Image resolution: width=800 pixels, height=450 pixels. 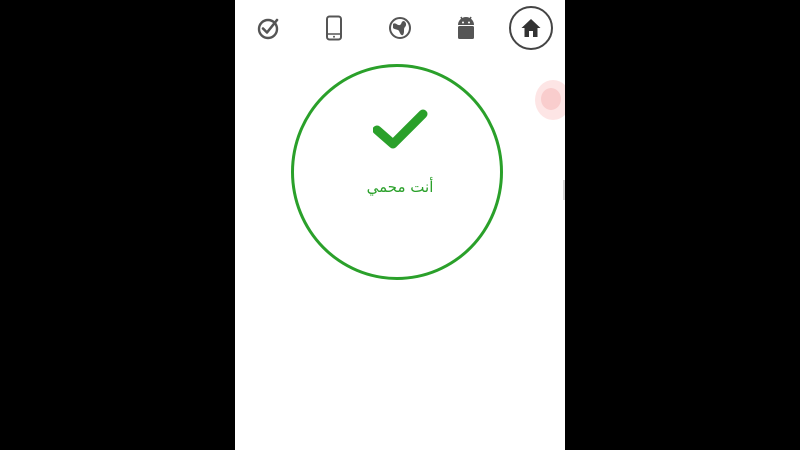 I want to click on protection-status-ring, so click(x=397, y=172).